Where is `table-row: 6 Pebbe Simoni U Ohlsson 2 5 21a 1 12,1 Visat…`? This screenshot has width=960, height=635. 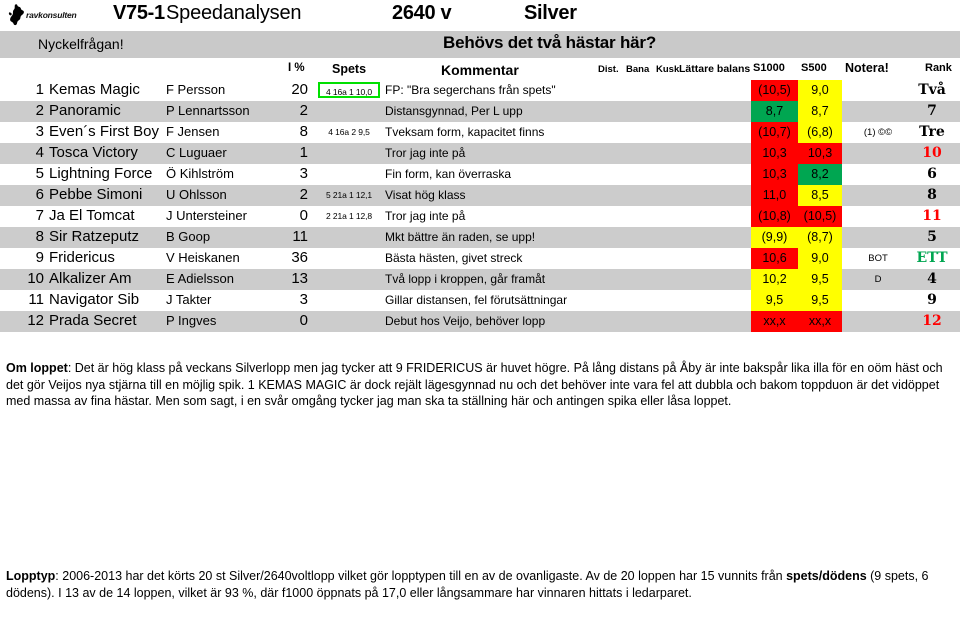
table-row: 6 Pebbe Simoni U Ohlsson 2 5 21a 1 12,1 Visat… is located at coordinates (480, 195).